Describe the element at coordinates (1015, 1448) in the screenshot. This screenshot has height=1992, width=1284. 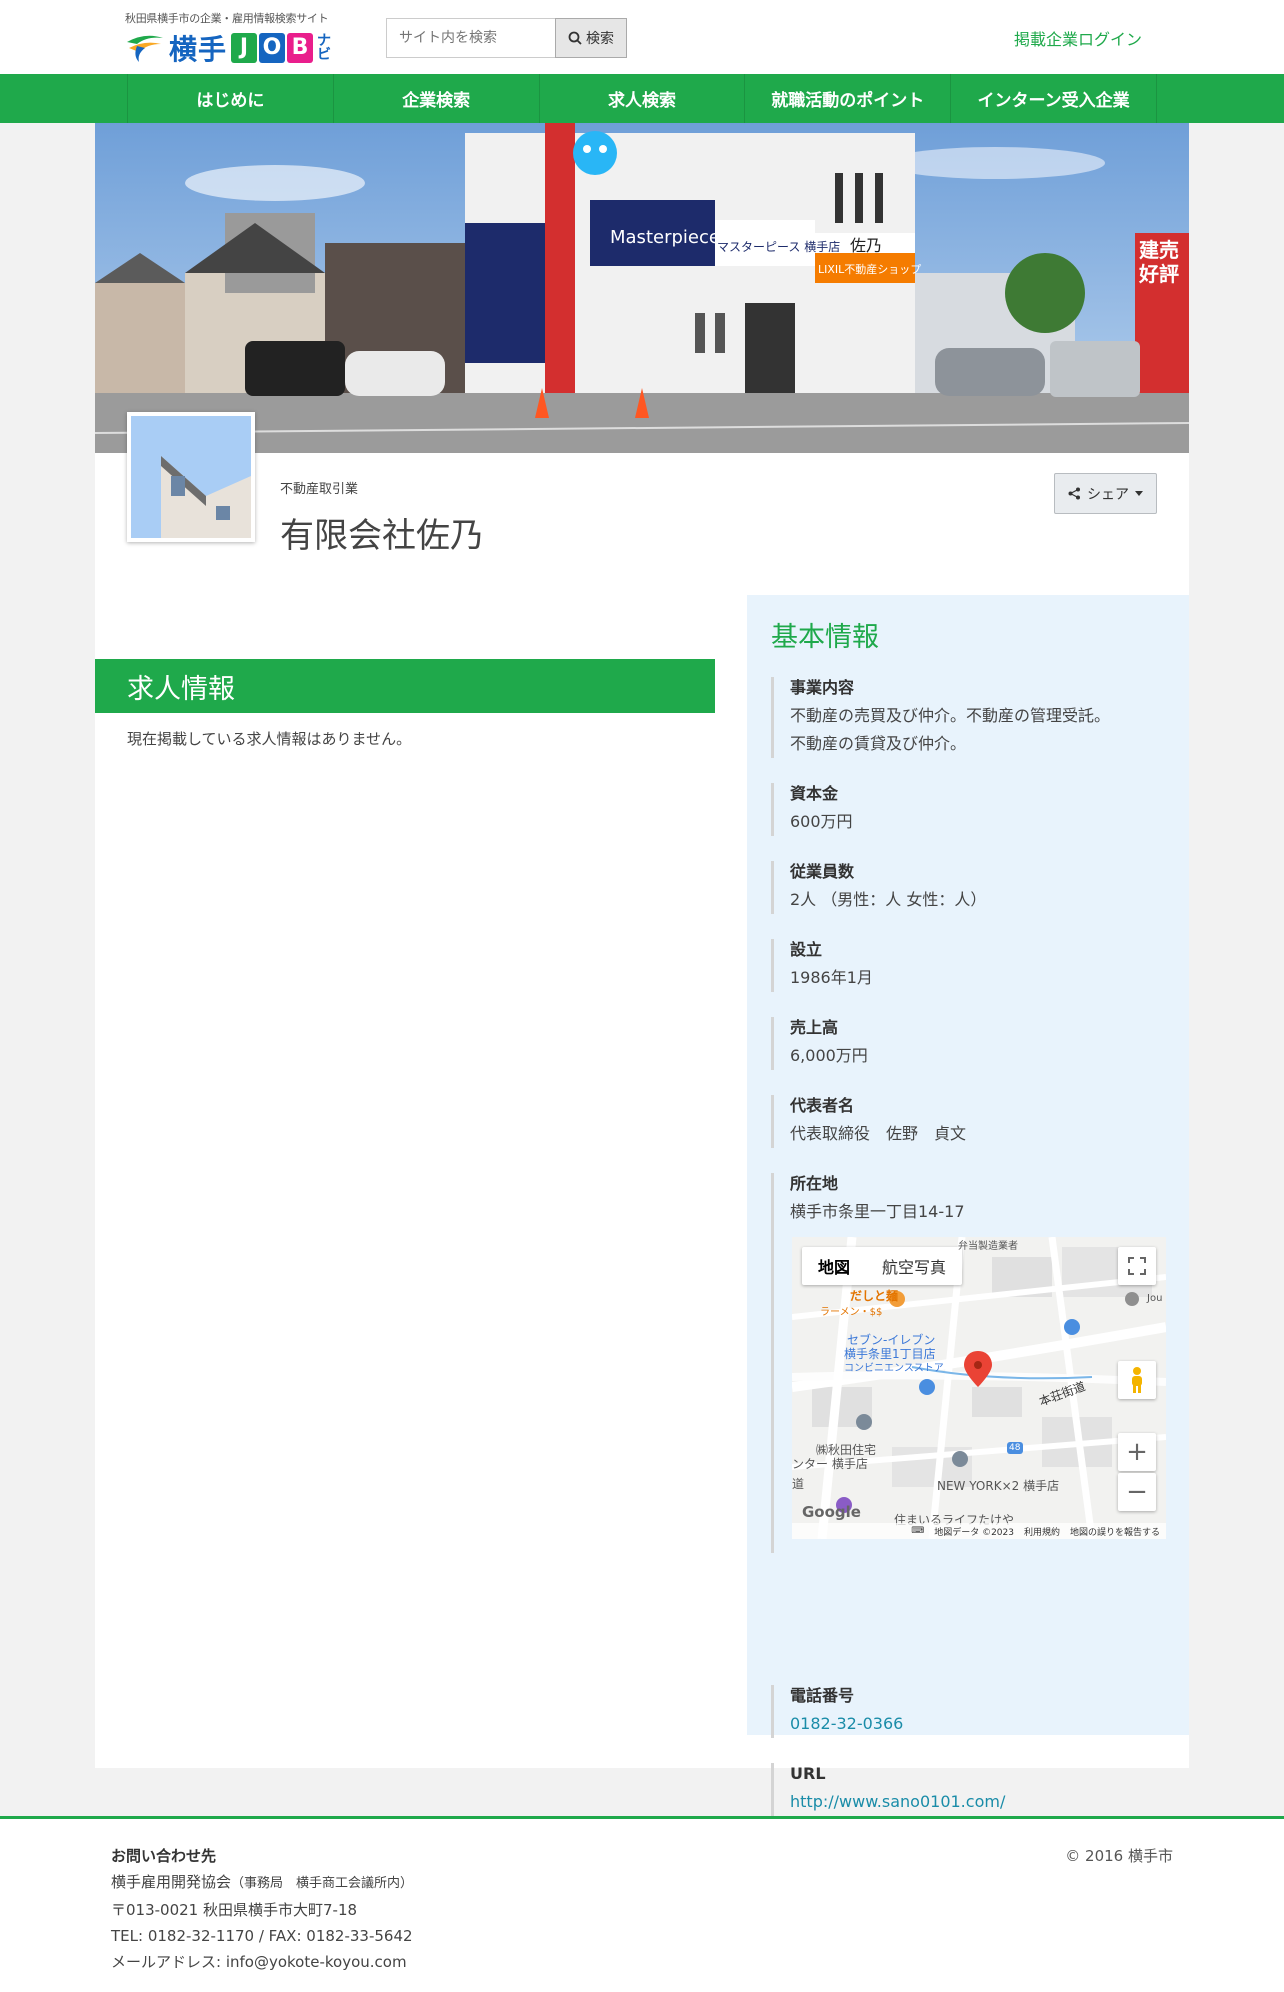
I see `map-label-route-48: 48` at that location.